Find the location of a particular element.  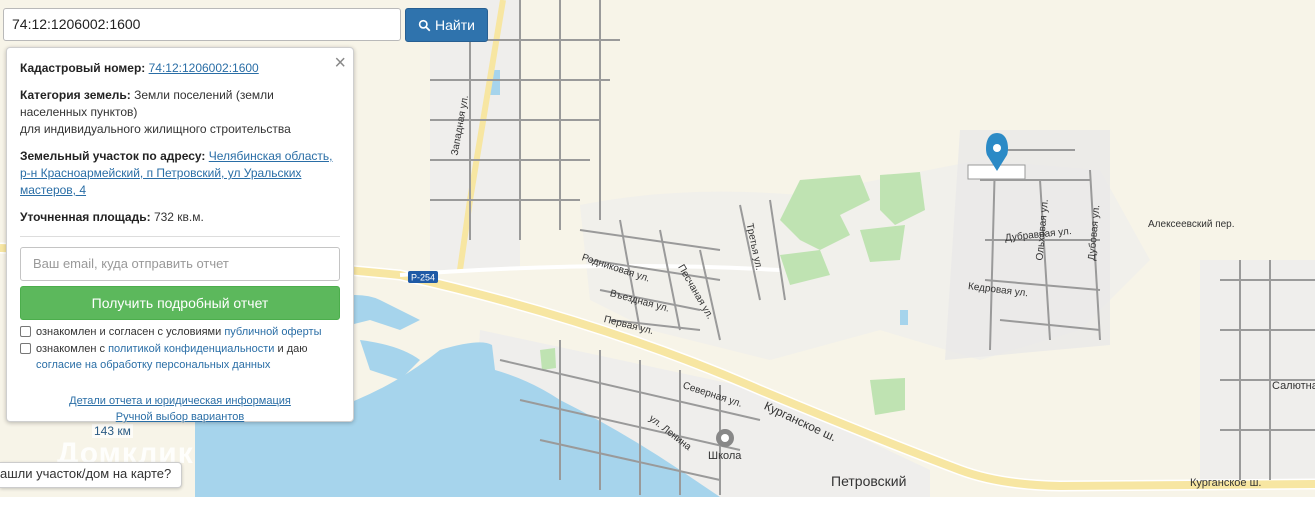

area-value: 732 кв.м. is located at coordinates (178, 217).